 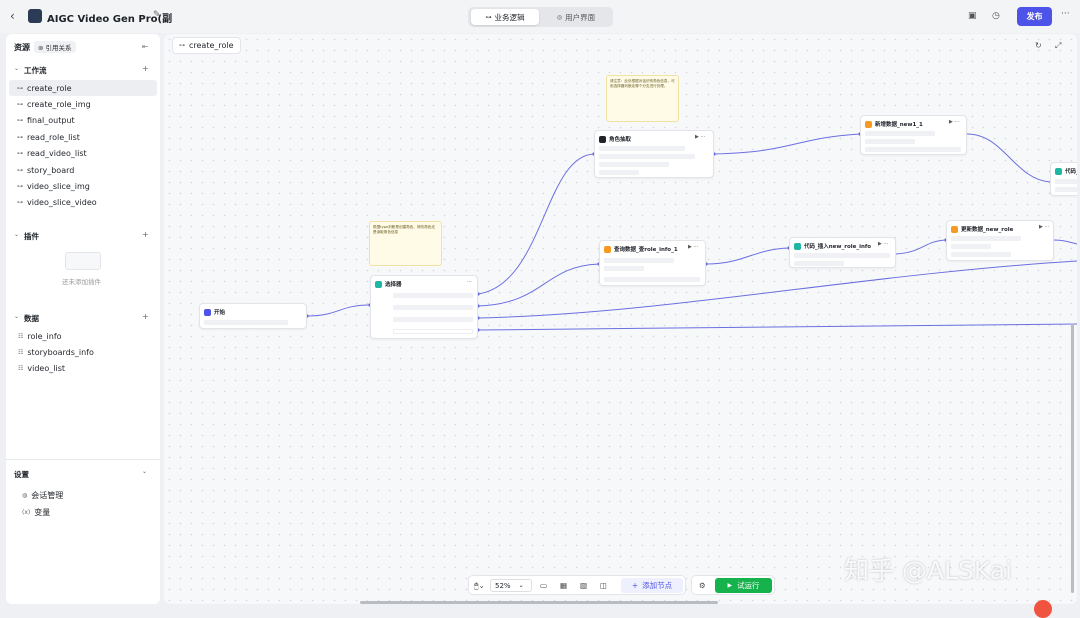 I want to click on plugins-section-title: 插件, so click(x=31, y=236).